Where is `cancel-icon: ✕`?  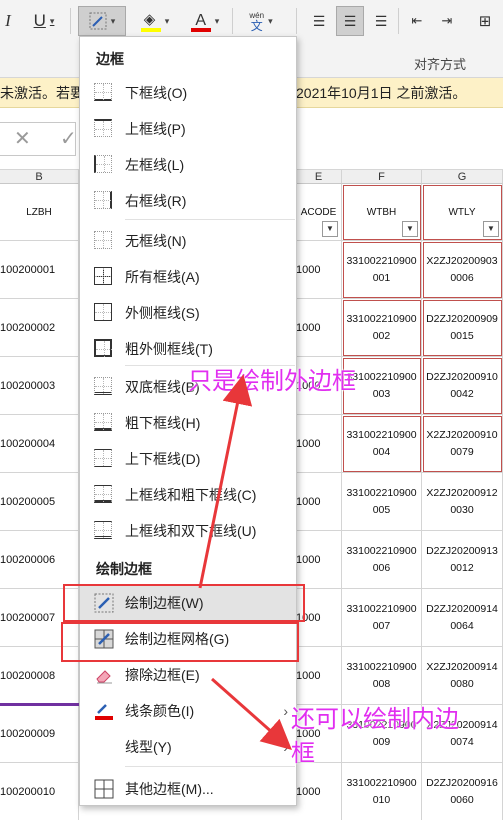 cancel-icon: ✕ is located at coordinates (22, 138).